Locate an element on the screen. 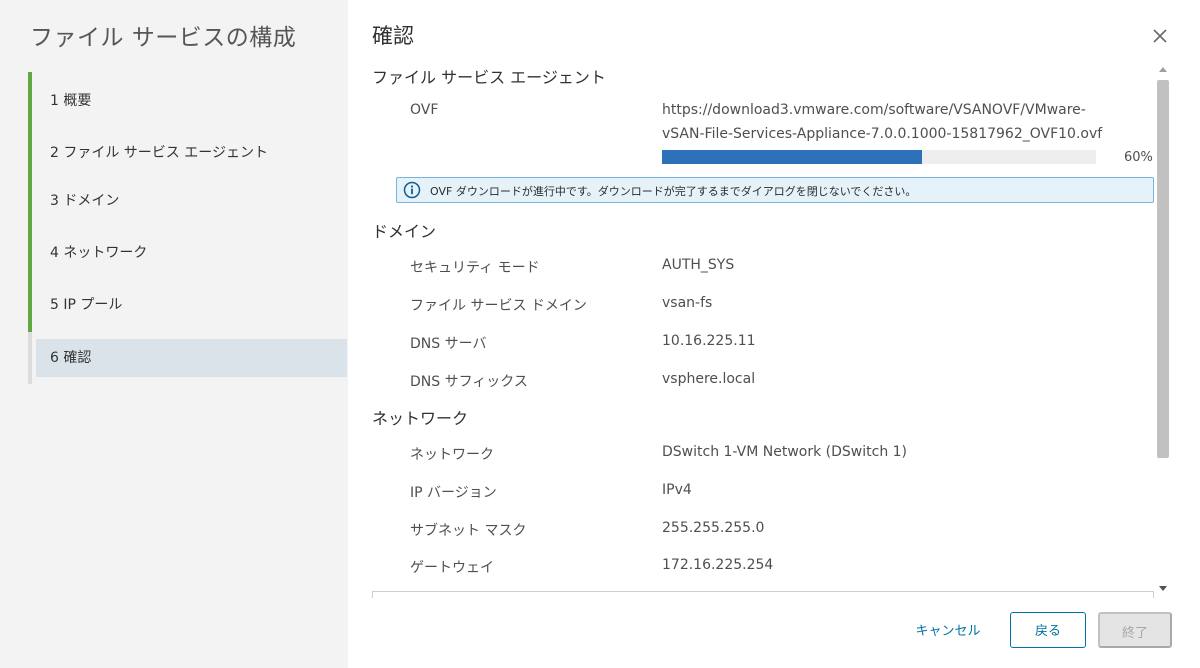  row-label: ファイル サービス ドメイン is located at coordinates (498, 306).